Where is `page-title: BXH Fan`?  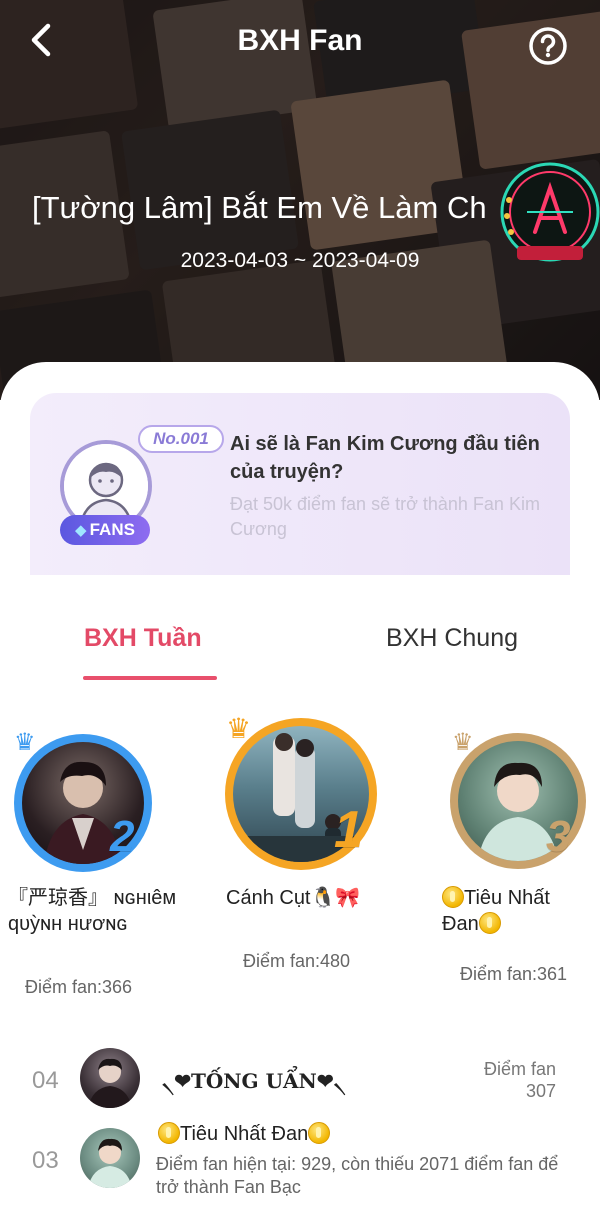
page-title: BXH Fan is located at coordinates (300, 40).